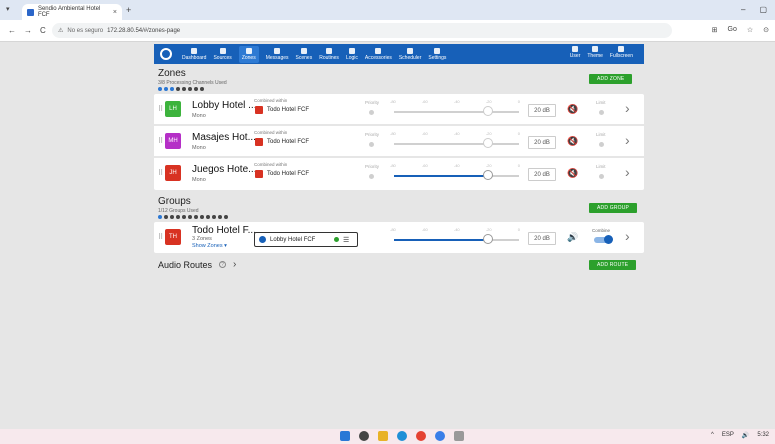 The image size is (775, 444). Describe the element at coordinates (421, 436) in the screenshot. I see `chrome-icon` at that location.